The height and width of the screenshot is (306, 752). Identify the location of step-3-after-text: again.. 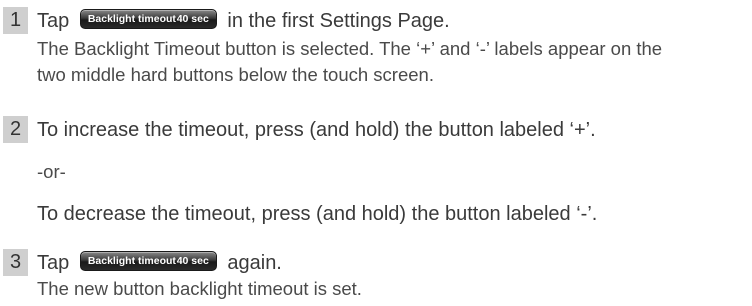
(254, 263).